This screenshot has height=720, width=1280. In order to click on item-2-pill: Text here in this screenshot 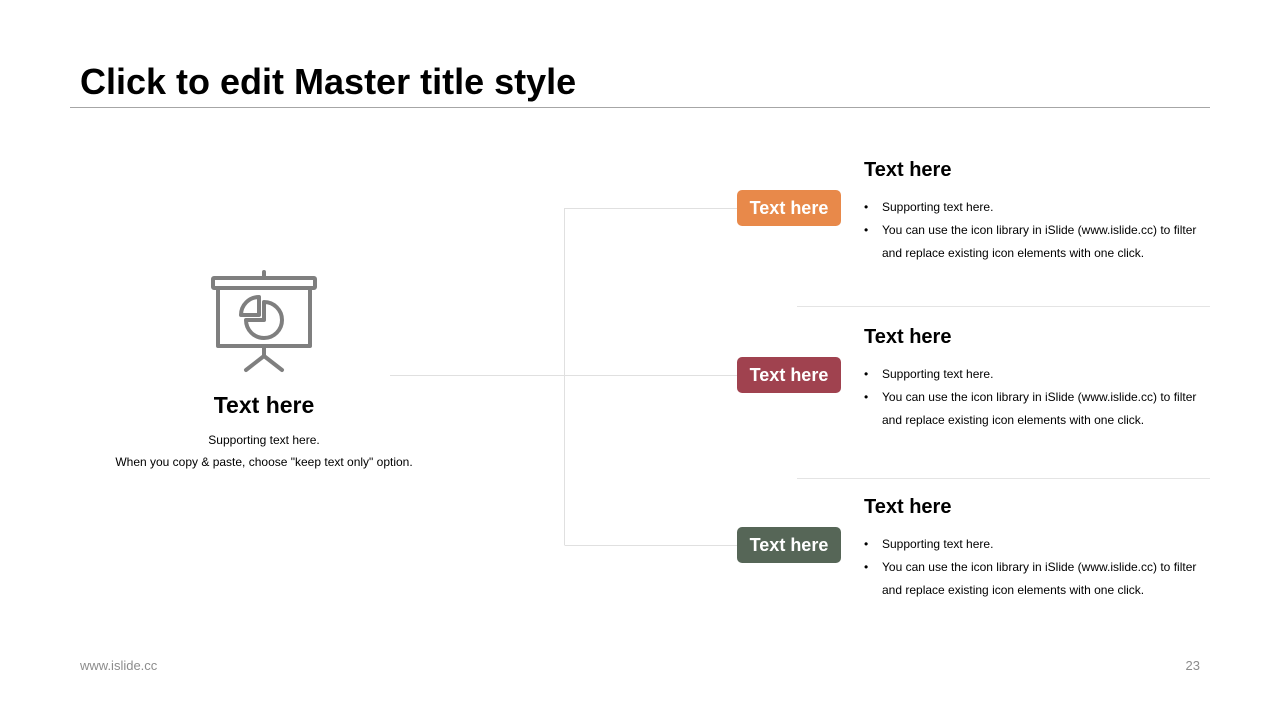, I will do `click(789, 375)`.